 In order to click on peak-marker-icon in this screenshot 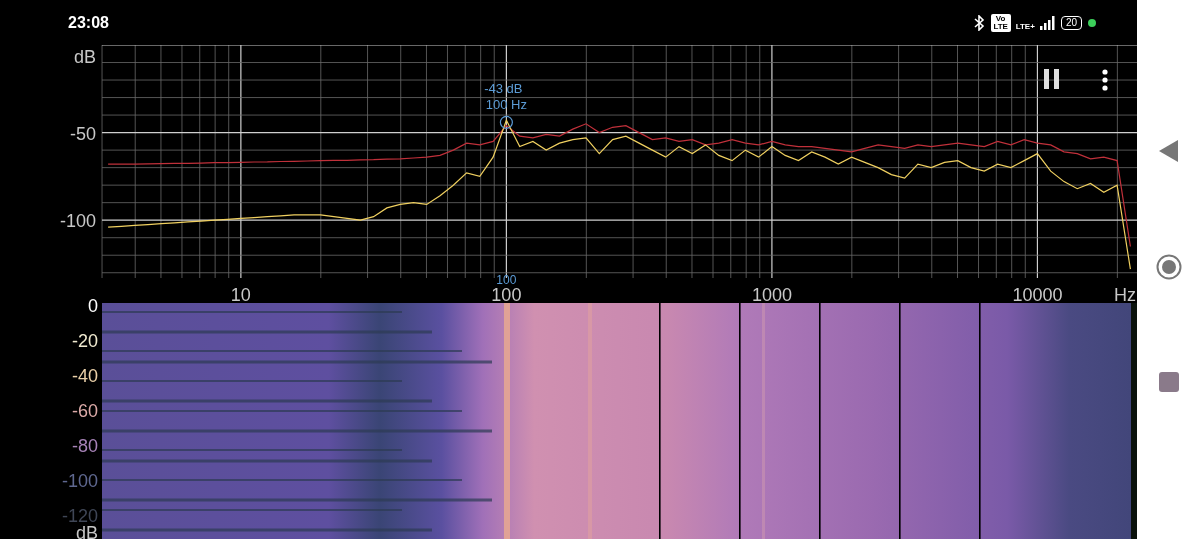, I will do `click(506, 122)`.